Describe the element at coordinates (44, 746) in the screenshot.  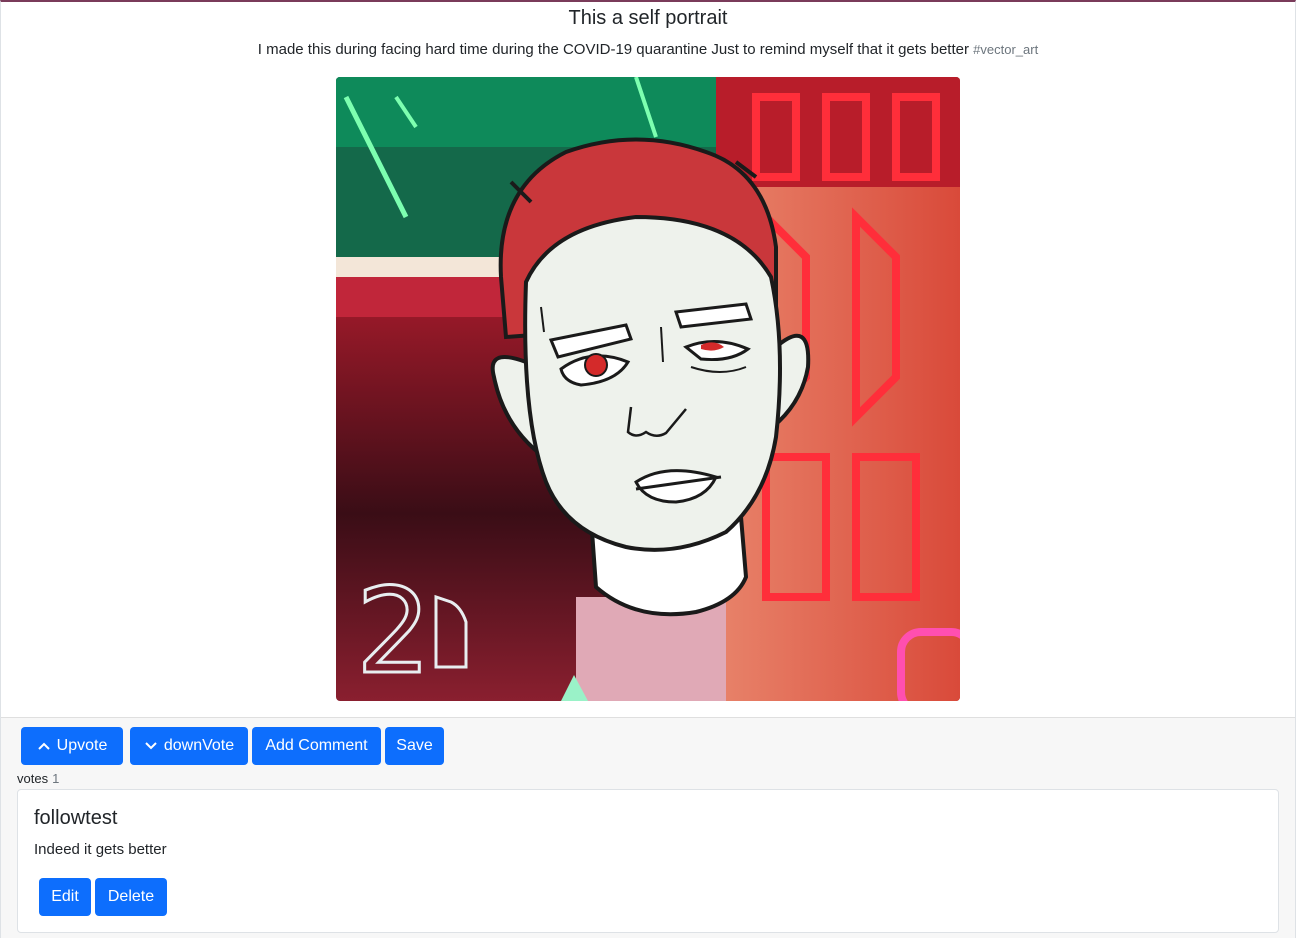
I see `chevron-up-icon` at that location.